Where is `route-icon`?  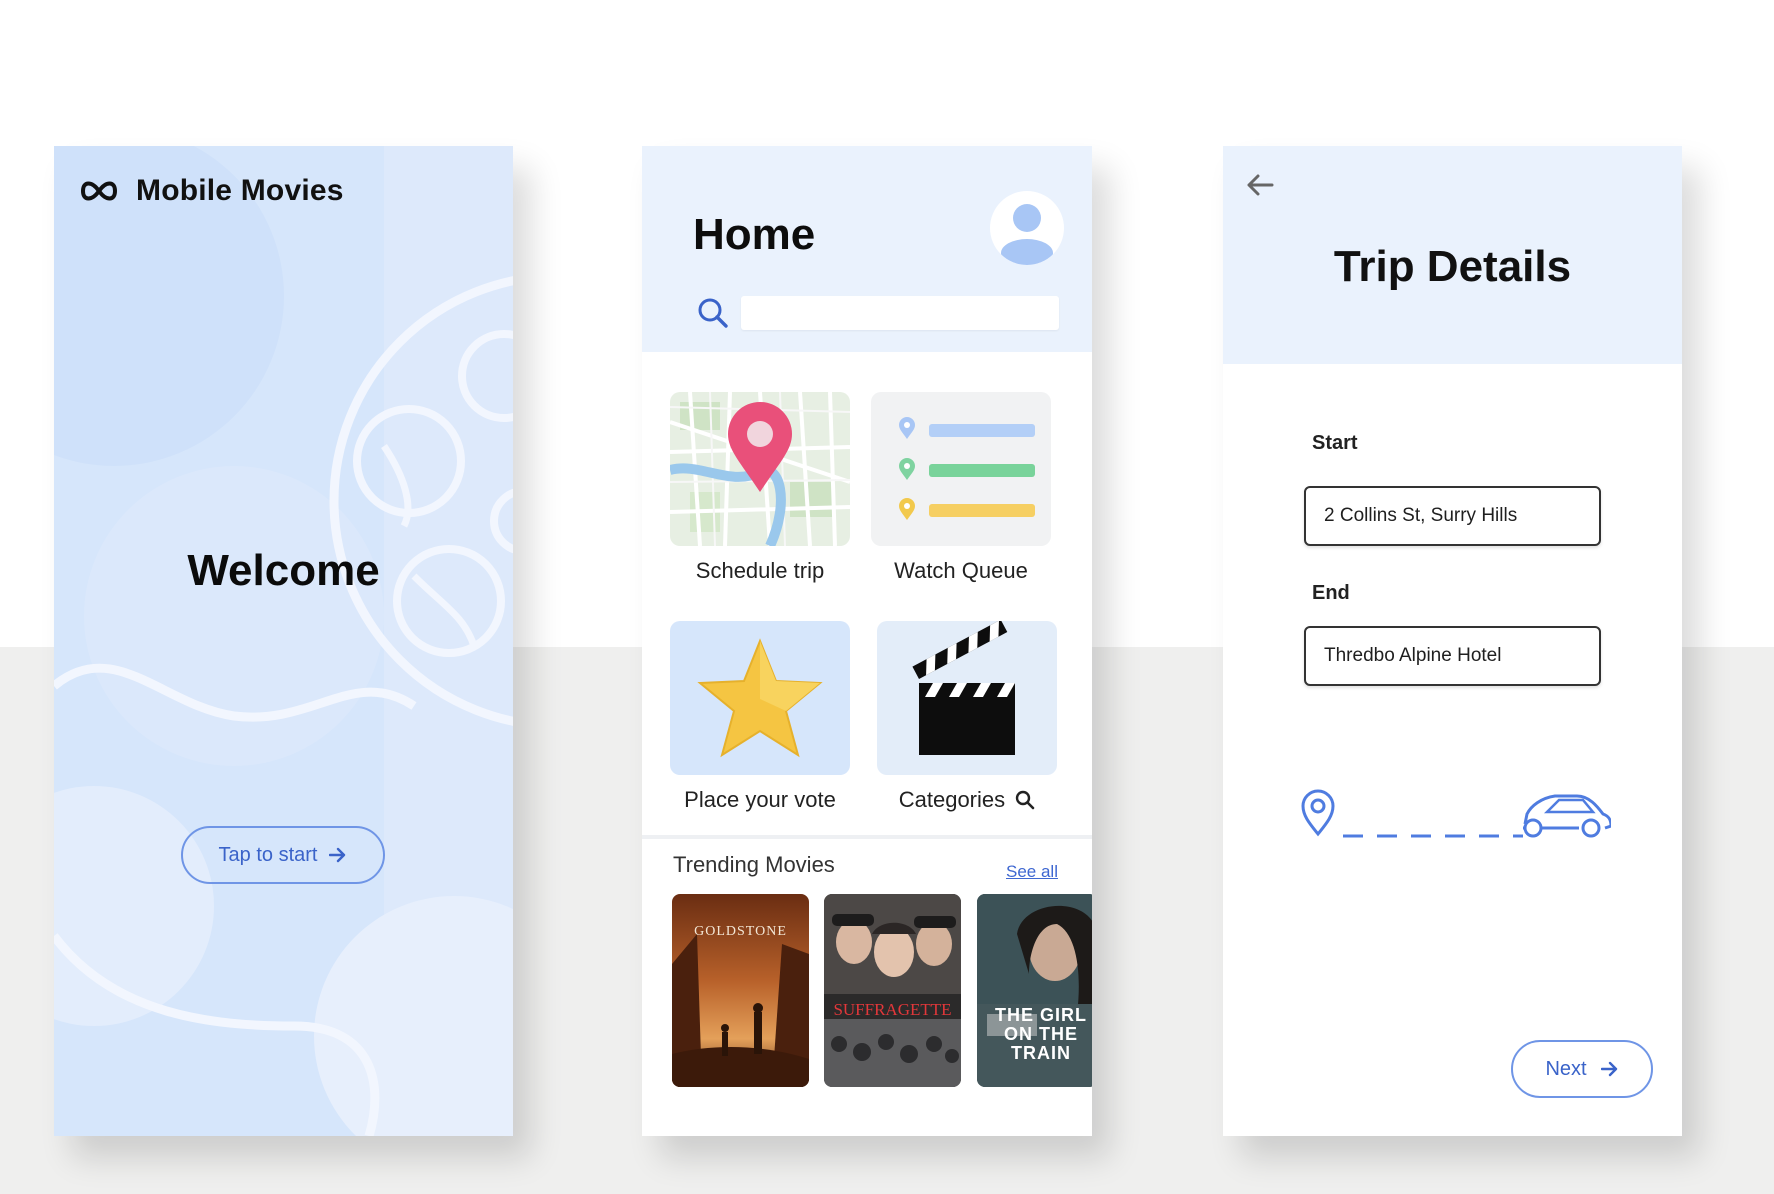 route-icon is located at coordinates (1457, 813).